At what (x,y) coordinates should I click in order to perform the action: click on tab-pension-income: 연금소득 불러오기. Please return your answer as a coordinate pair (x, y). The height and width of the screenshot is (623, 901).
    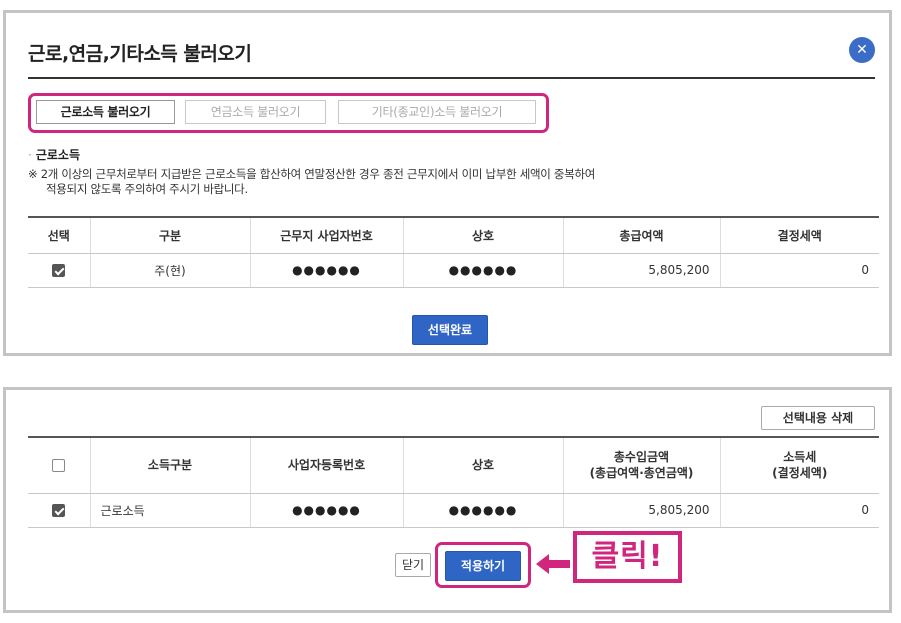
    Looking at the image, I should click on (255, 112).